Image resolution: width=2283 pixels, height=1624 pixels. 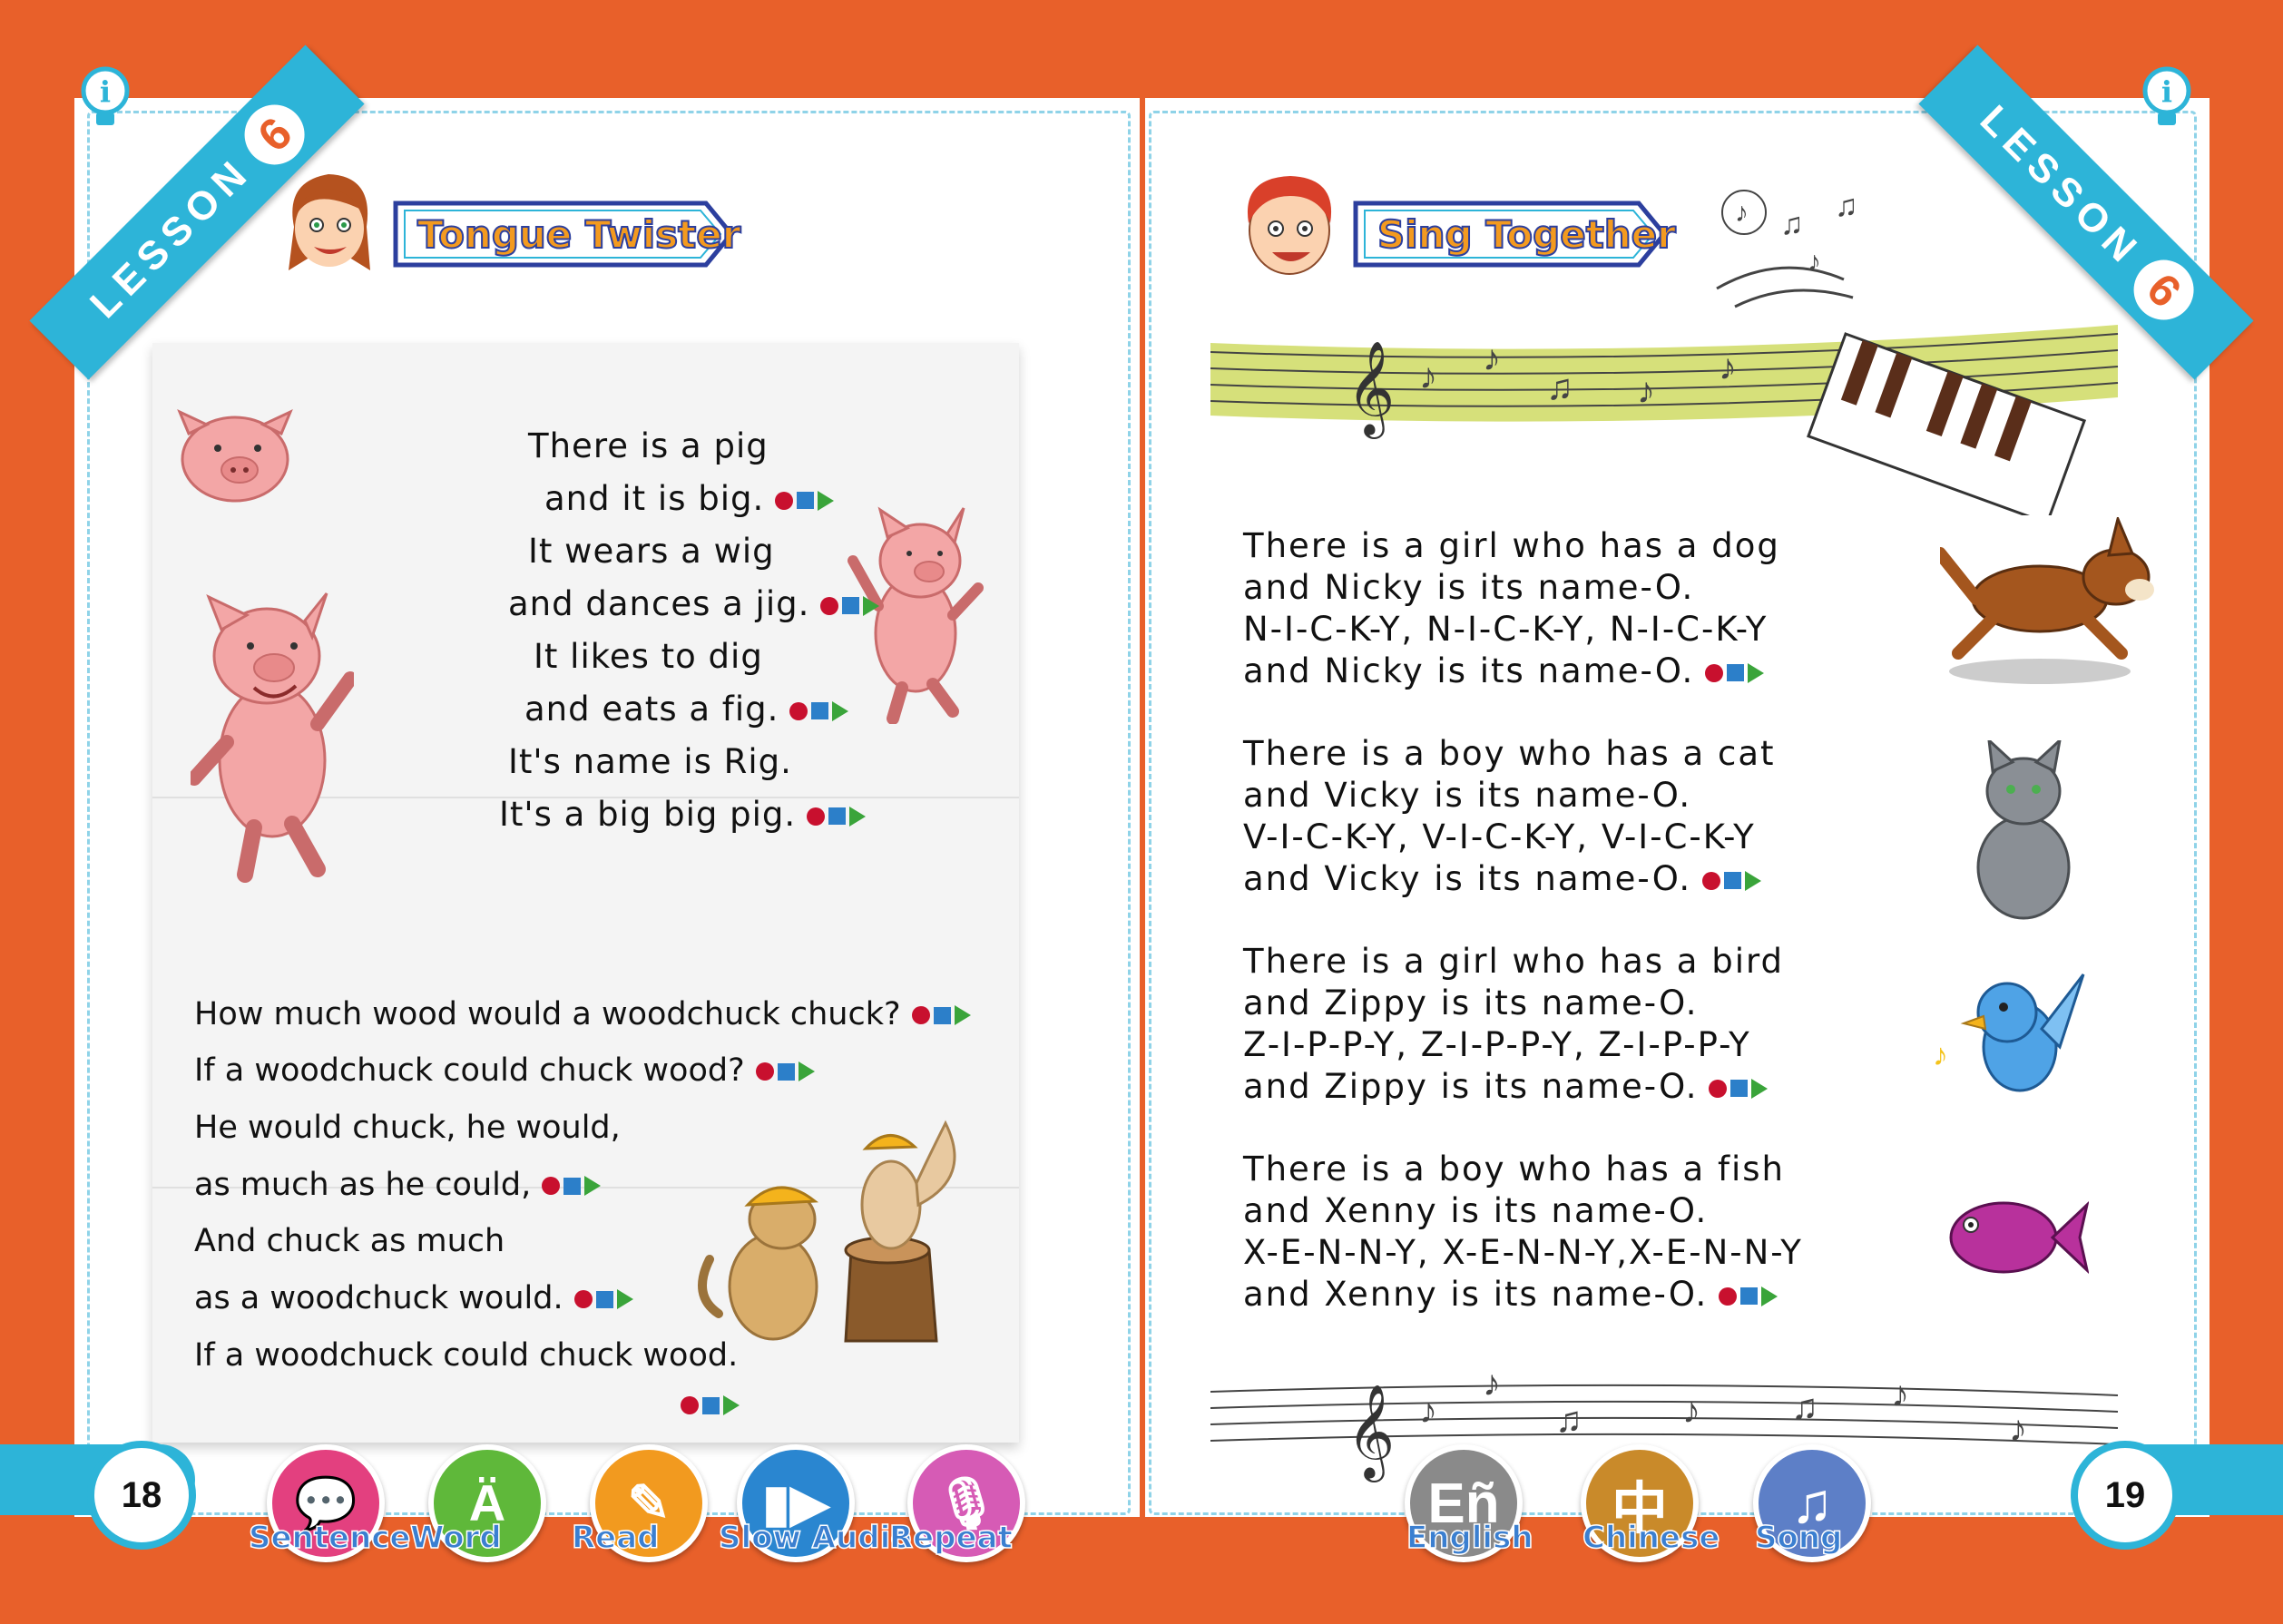 What do you see at coordinates (648, 656) in the screenshot?
I see `poem-line-text: It likes to dig` at bounding box center [648, 656].